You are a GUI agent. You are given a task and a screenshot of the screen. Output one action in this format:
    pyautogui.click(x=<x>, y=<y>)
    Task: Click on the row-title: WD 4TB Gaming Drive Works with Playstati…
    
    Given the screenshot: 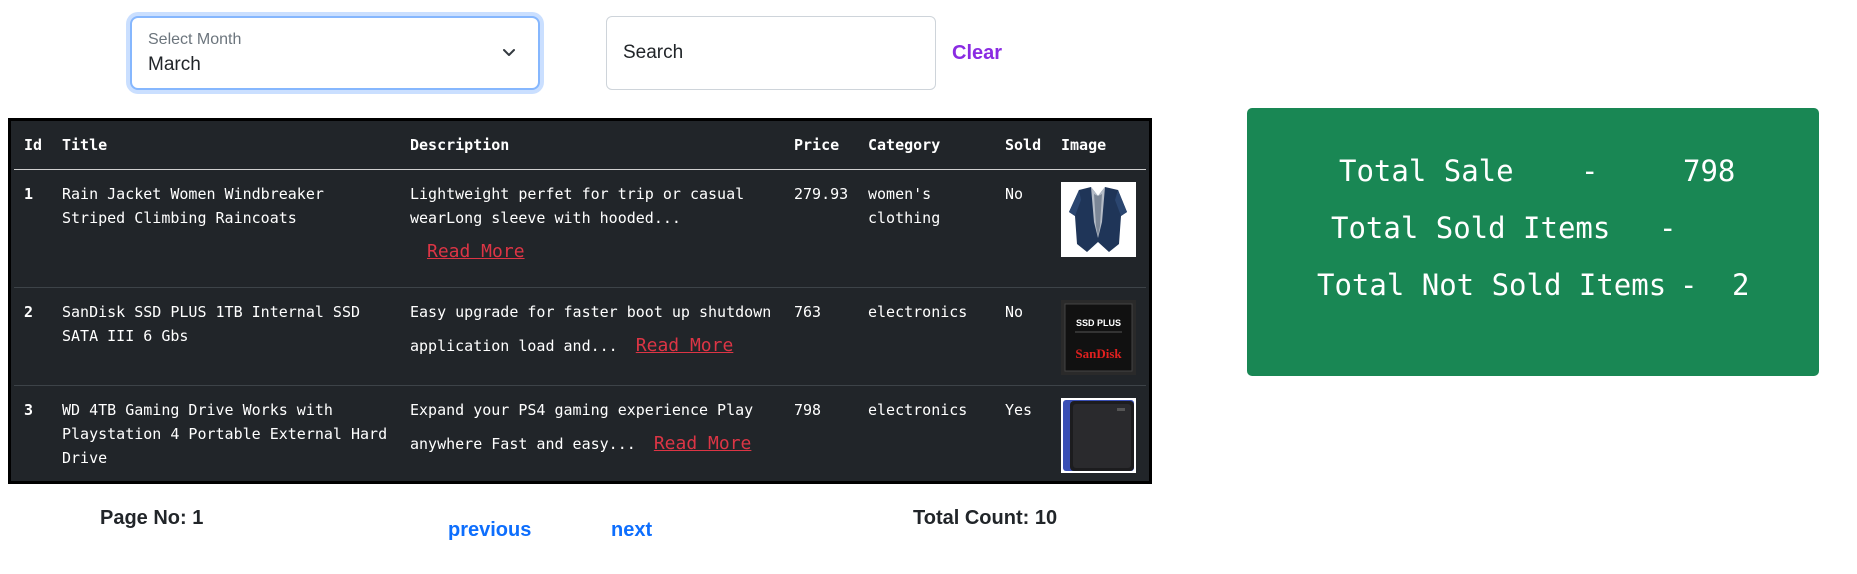 What is the action you would take?
    pyautogui.click(x=225, y=434)
    